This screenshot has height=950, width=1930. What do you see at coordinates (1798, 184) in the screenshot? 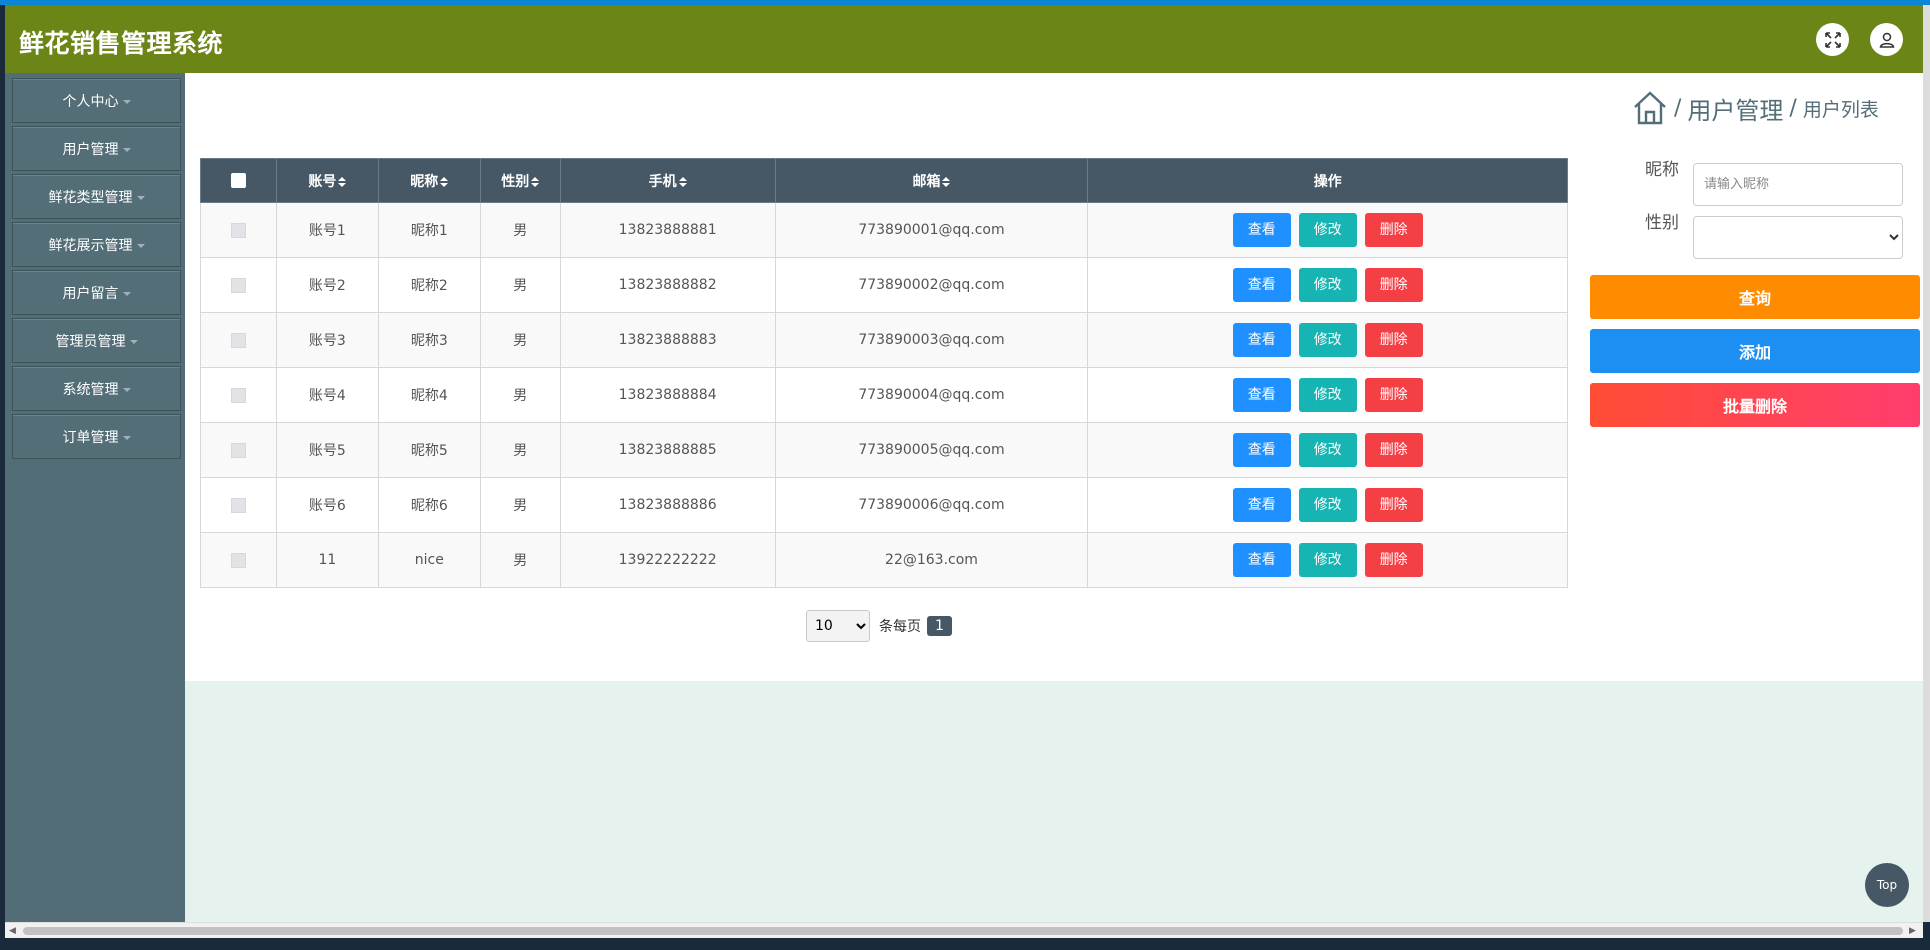
I see `nickname-search-input` at bounding box center [1798, 184].